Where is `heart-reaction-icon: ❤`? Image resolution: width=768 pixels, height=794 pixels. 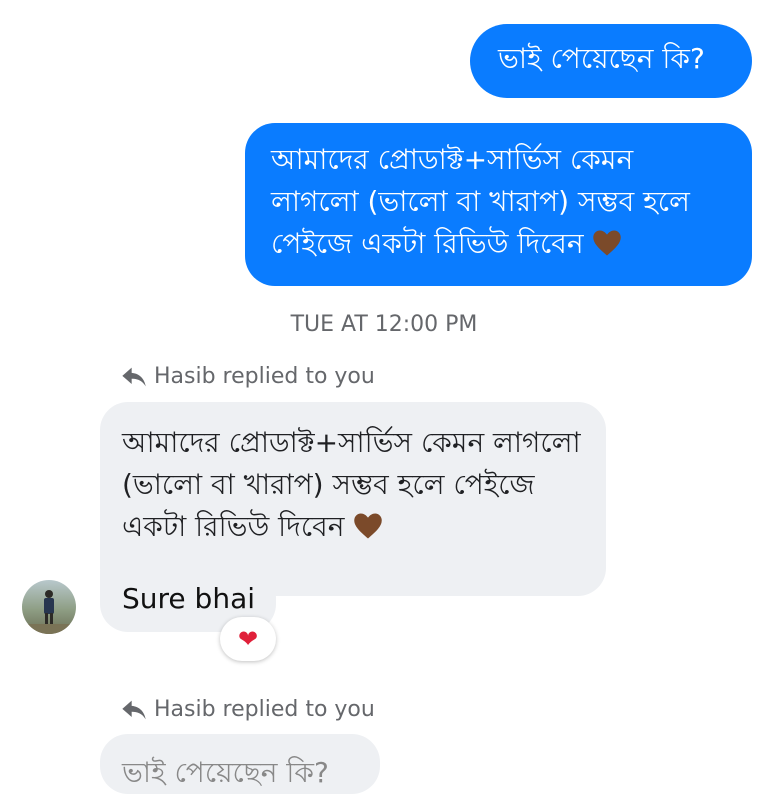 heart-reaction-icon: ❤ is located at coordinates (248, 639).